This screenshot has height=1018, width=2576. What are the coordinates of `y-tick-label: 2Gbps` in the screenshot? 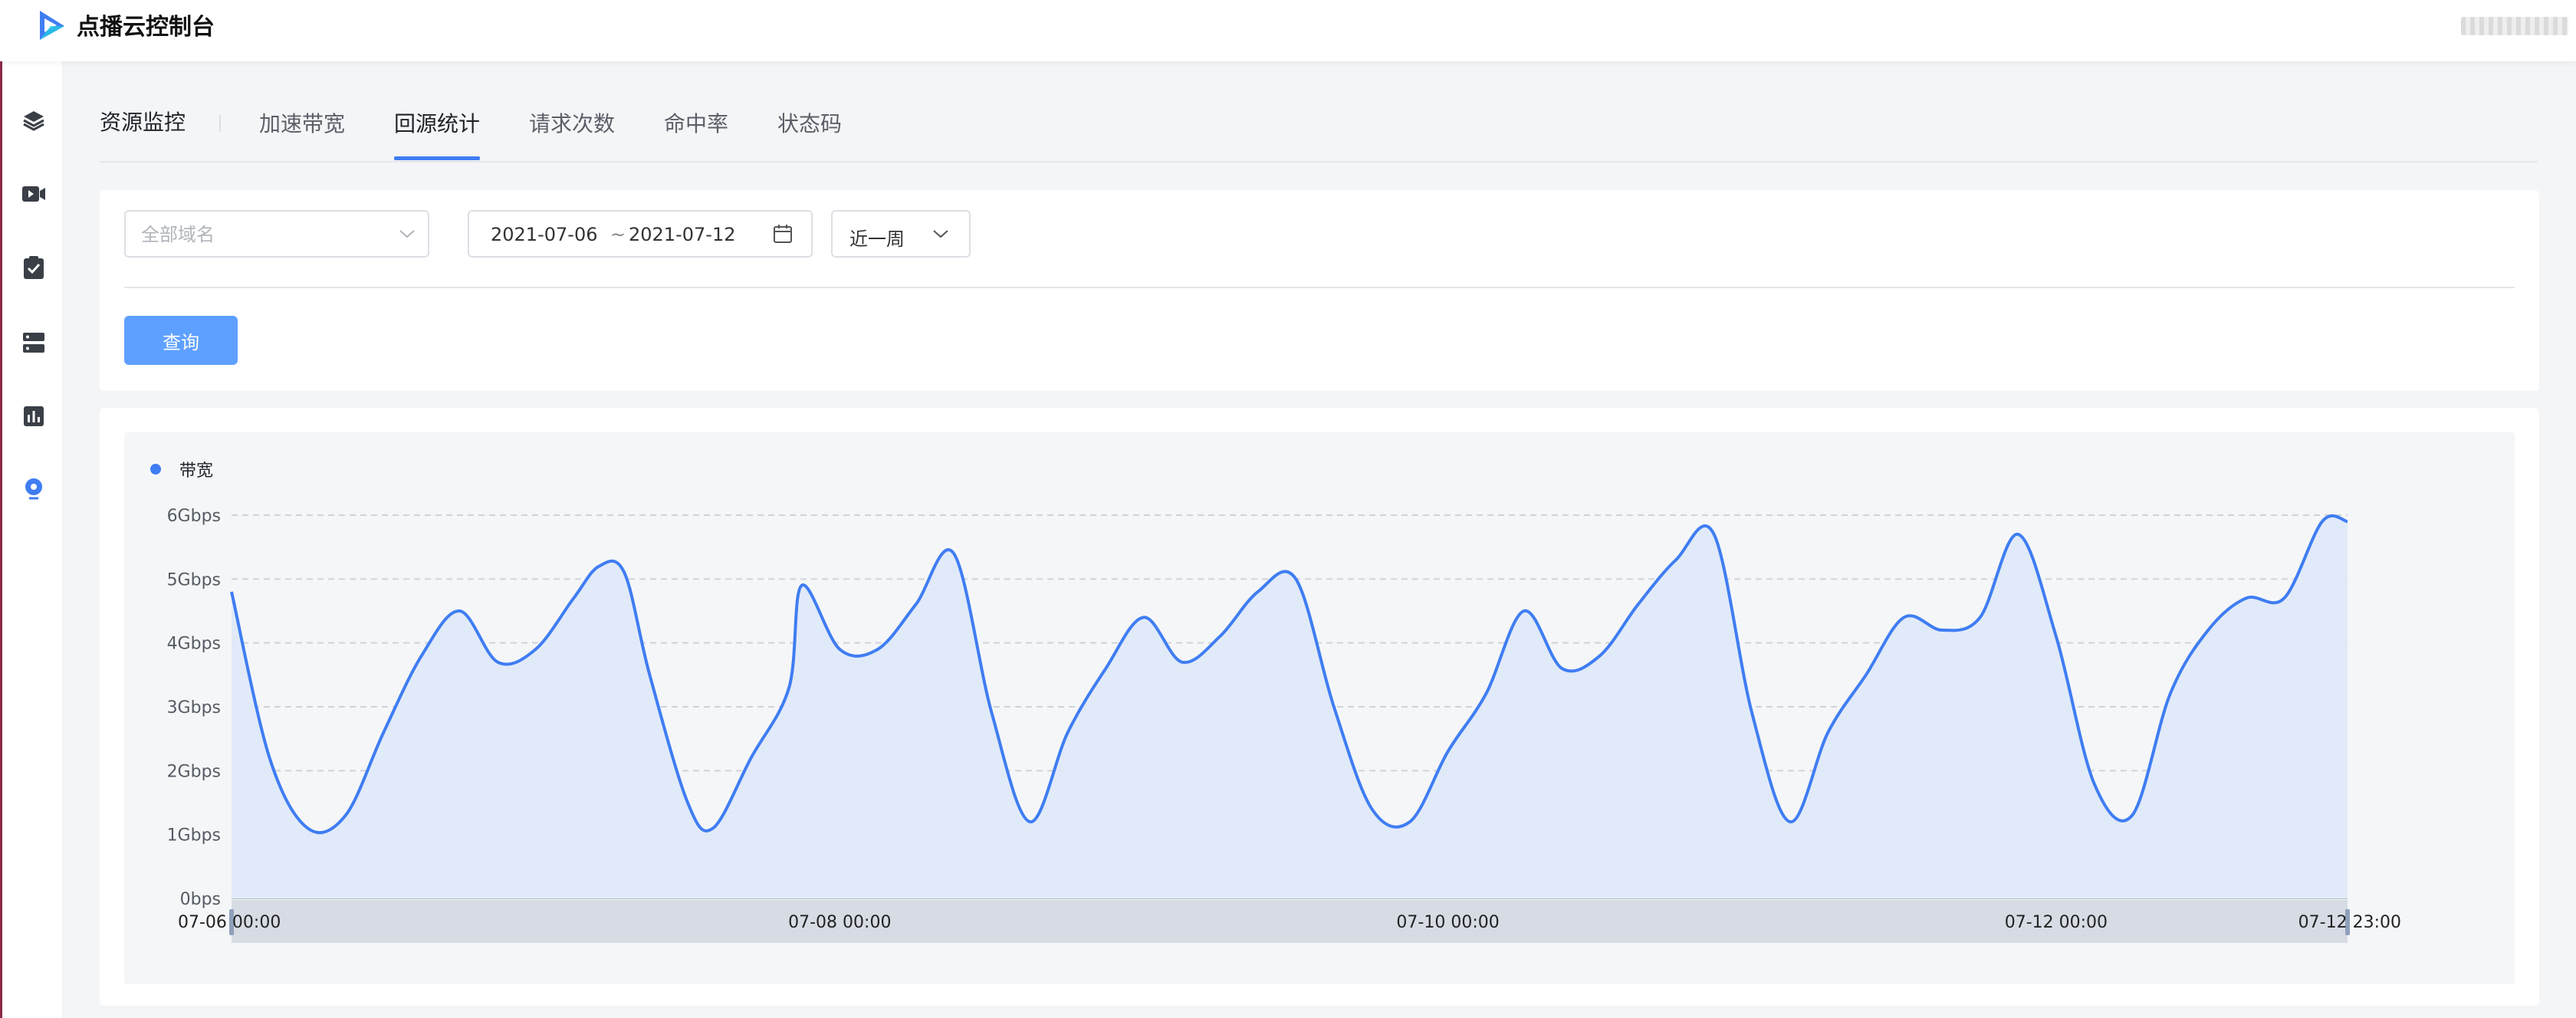 It's located at (194, 771).